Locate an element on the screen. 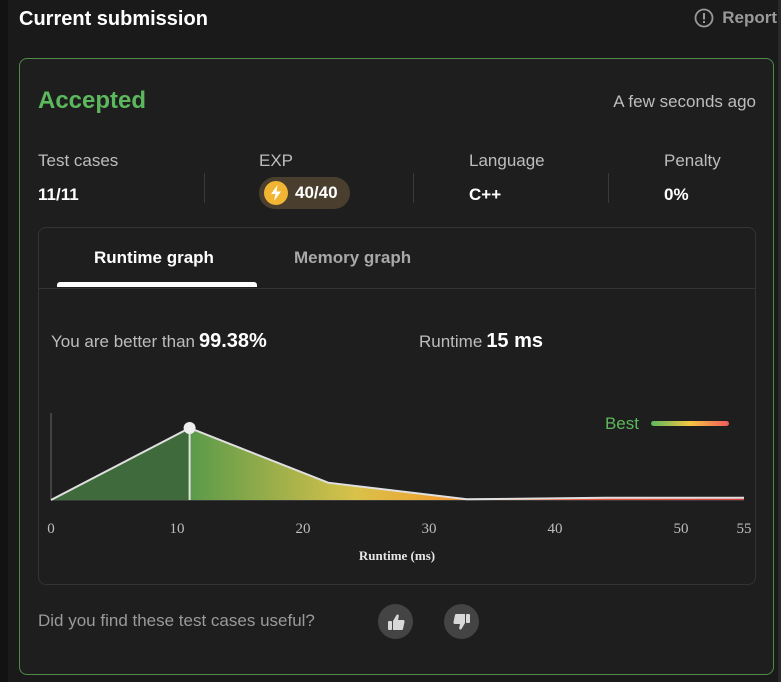 The image size is (781, 682). stat-label: Language is located at coordinates (507, 160).